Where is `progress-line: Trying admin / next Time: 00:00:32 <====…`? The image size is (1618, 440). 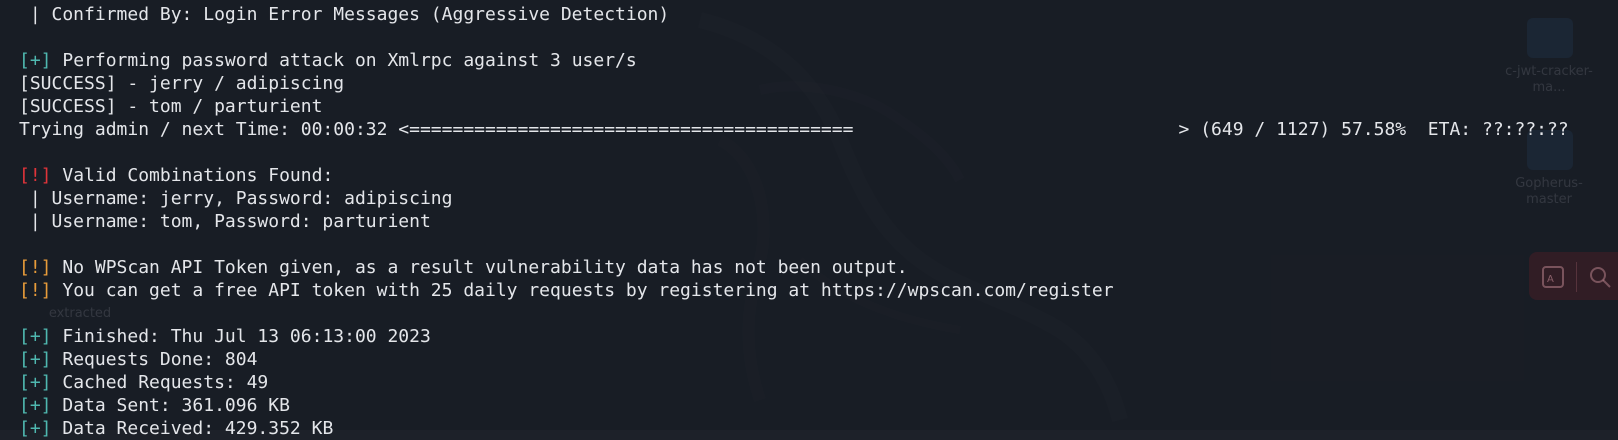 progress-line: Trying admin / next Time: 00:00:32 <====… is located at coordinates (794, 129).